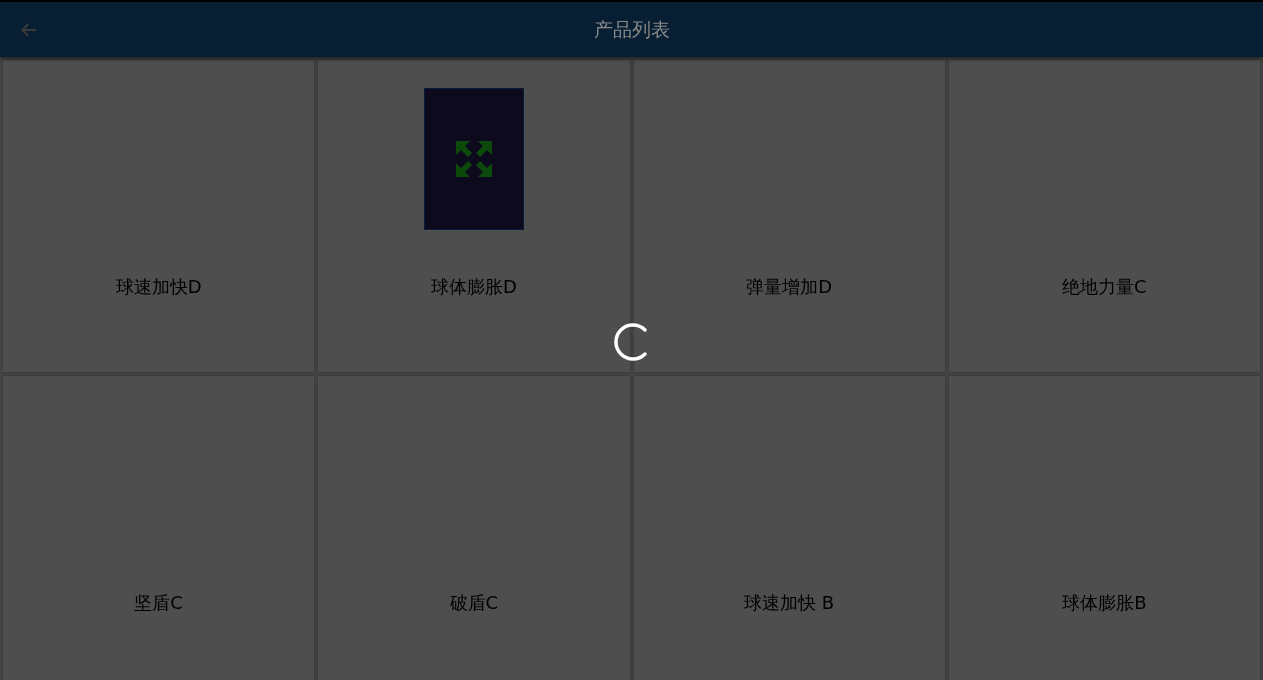  I want to click on product-name: 球速加快 B, so click(789, 603).